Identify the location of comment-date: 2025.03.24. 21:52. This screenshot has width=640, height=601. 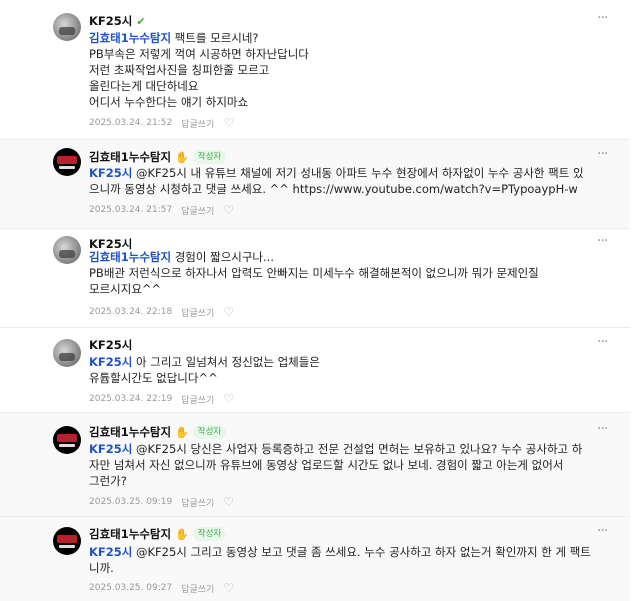
(131, 123).